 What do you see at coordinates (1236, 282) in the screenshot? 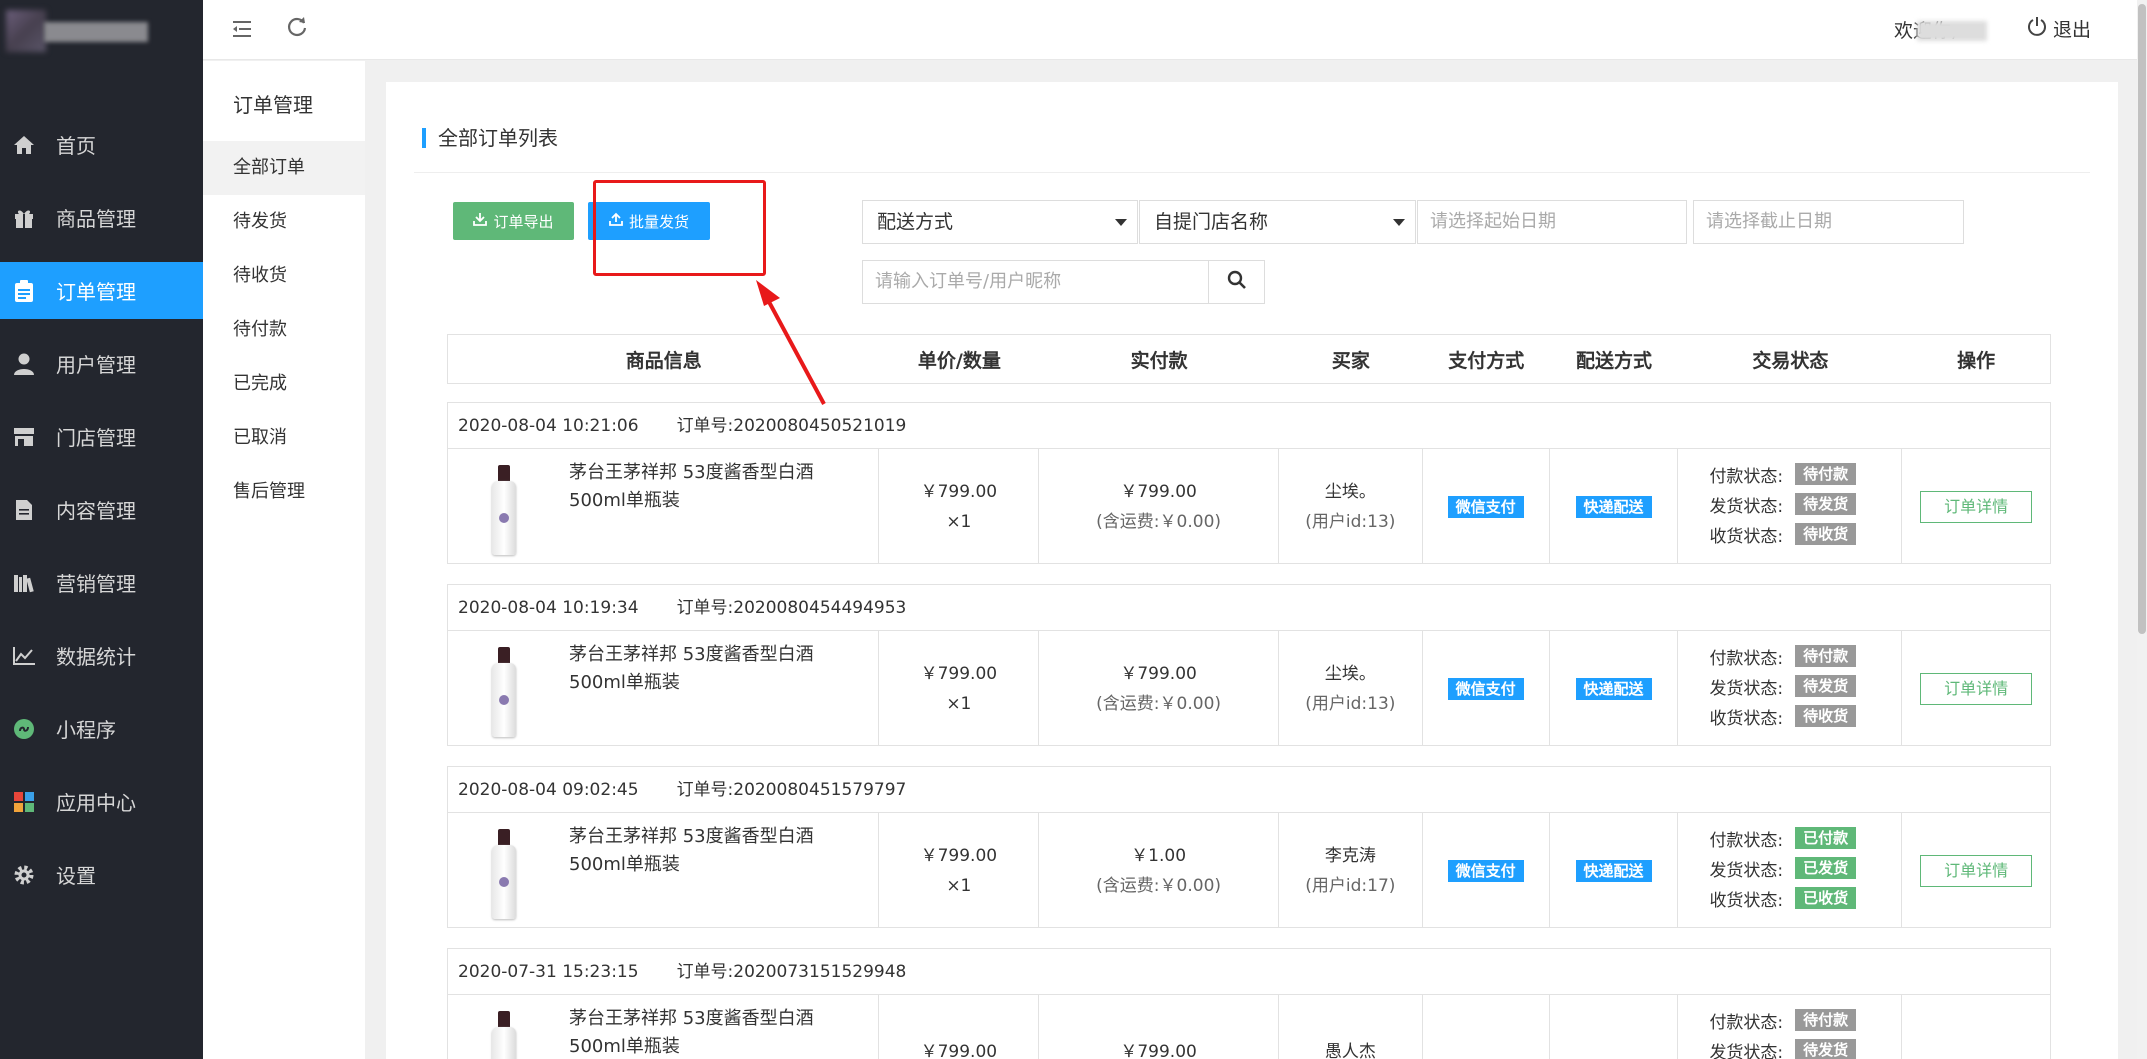
I see `search-button` at bounding box center [1236, 282].